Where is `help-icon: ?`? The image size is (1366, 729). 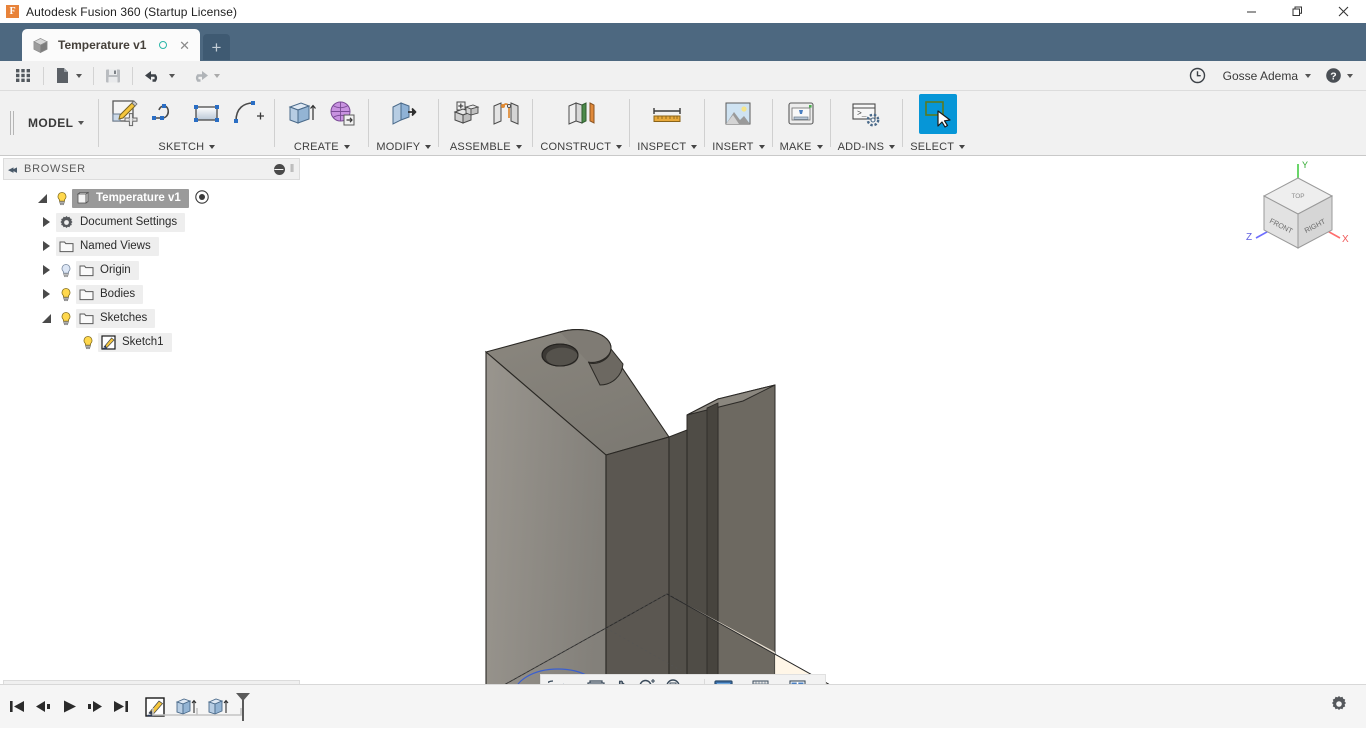 help-icon: ? is located at coordinates (1333, 75).